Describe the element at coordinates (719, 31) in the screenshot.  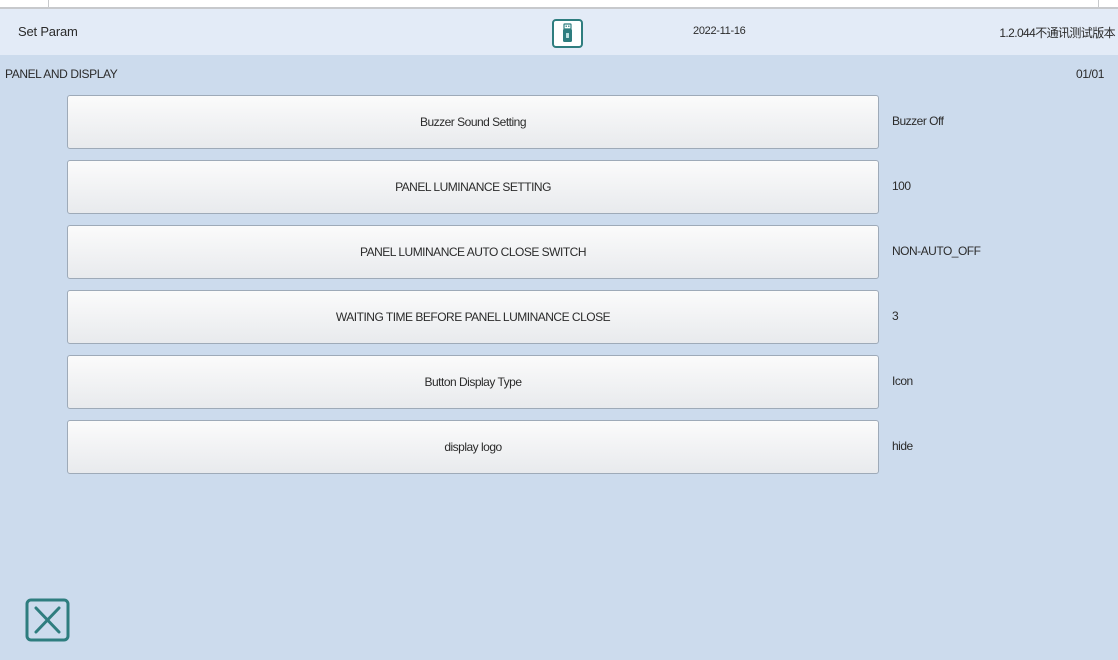
I see `date-display: 2022-11-16` at that location.